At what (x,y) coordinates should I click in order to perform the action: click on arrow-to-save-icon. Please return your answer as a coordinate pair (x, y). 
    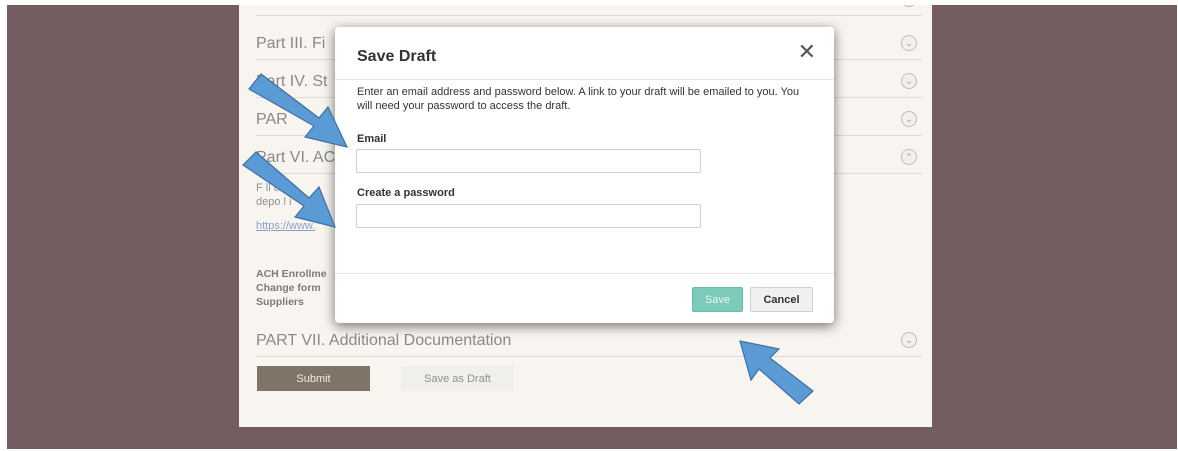
    Looking at the image, I should click on (776, 372).